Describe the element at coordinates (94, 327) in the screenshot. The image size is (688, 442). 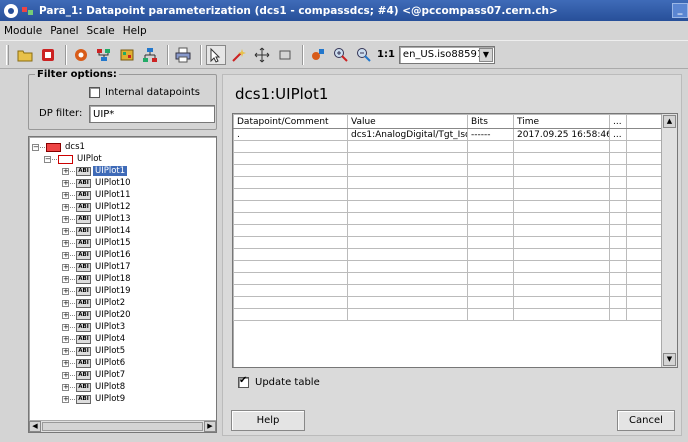
I see `tree-item-datapoint: + ABI UIPlot3` at that location.